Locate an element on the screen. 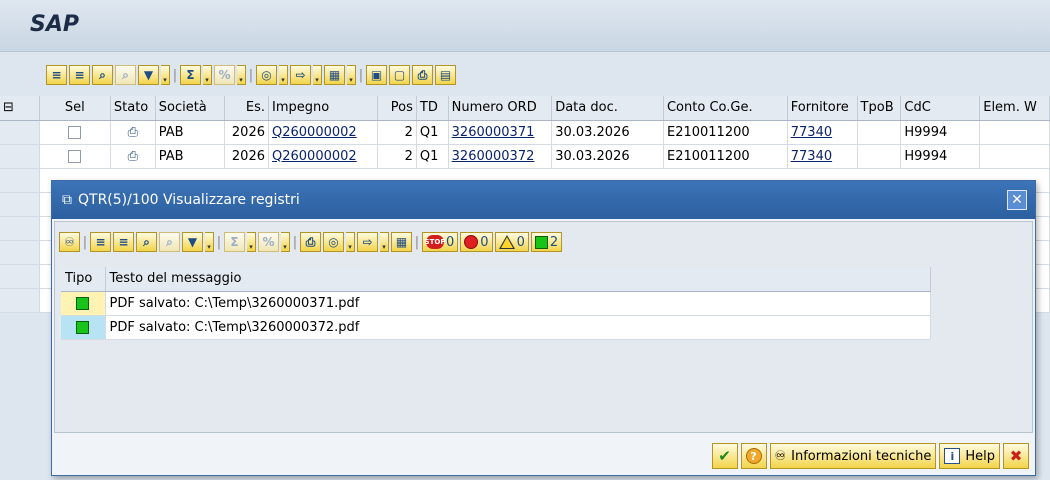 The image size is (1050, 480). col-data-doc: Data doc. is located at coordinates (607, 108).